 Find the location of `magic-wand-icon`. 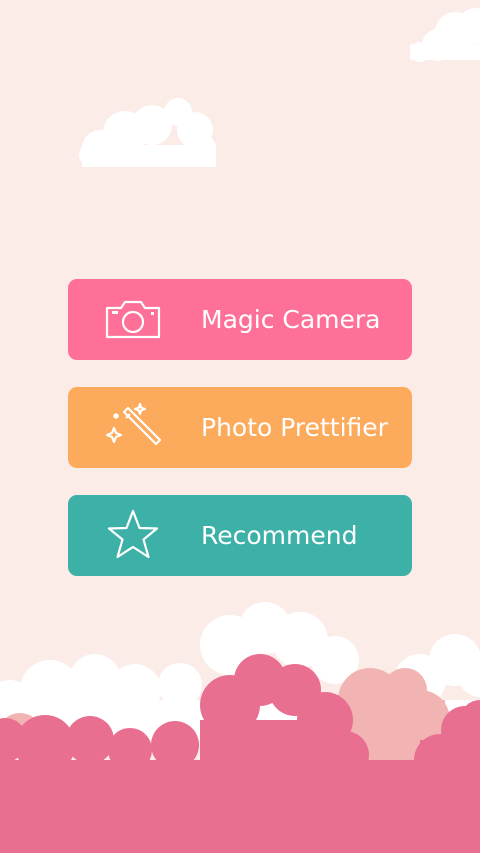

magic-wand-icon is located at coordinates (133, 428).